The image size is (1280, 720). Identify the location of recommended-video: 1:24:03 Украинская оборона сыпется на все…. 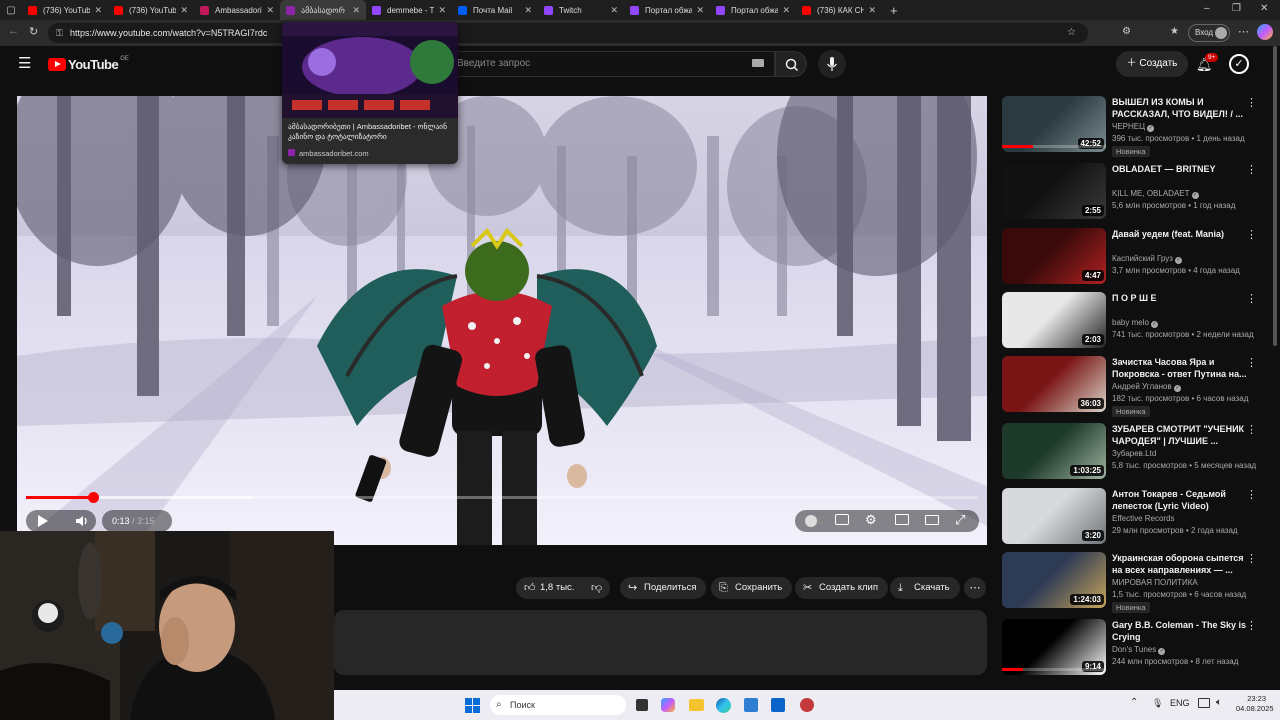
(1133, 582).